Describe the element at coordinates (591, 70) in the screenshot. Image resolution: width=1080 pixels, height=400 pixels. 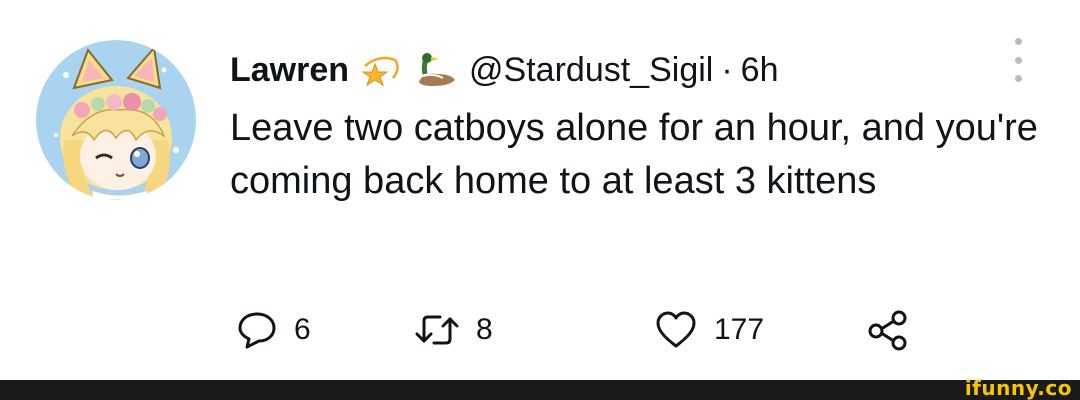
I see `user-handle: @Stardust_Sigil` at that location.